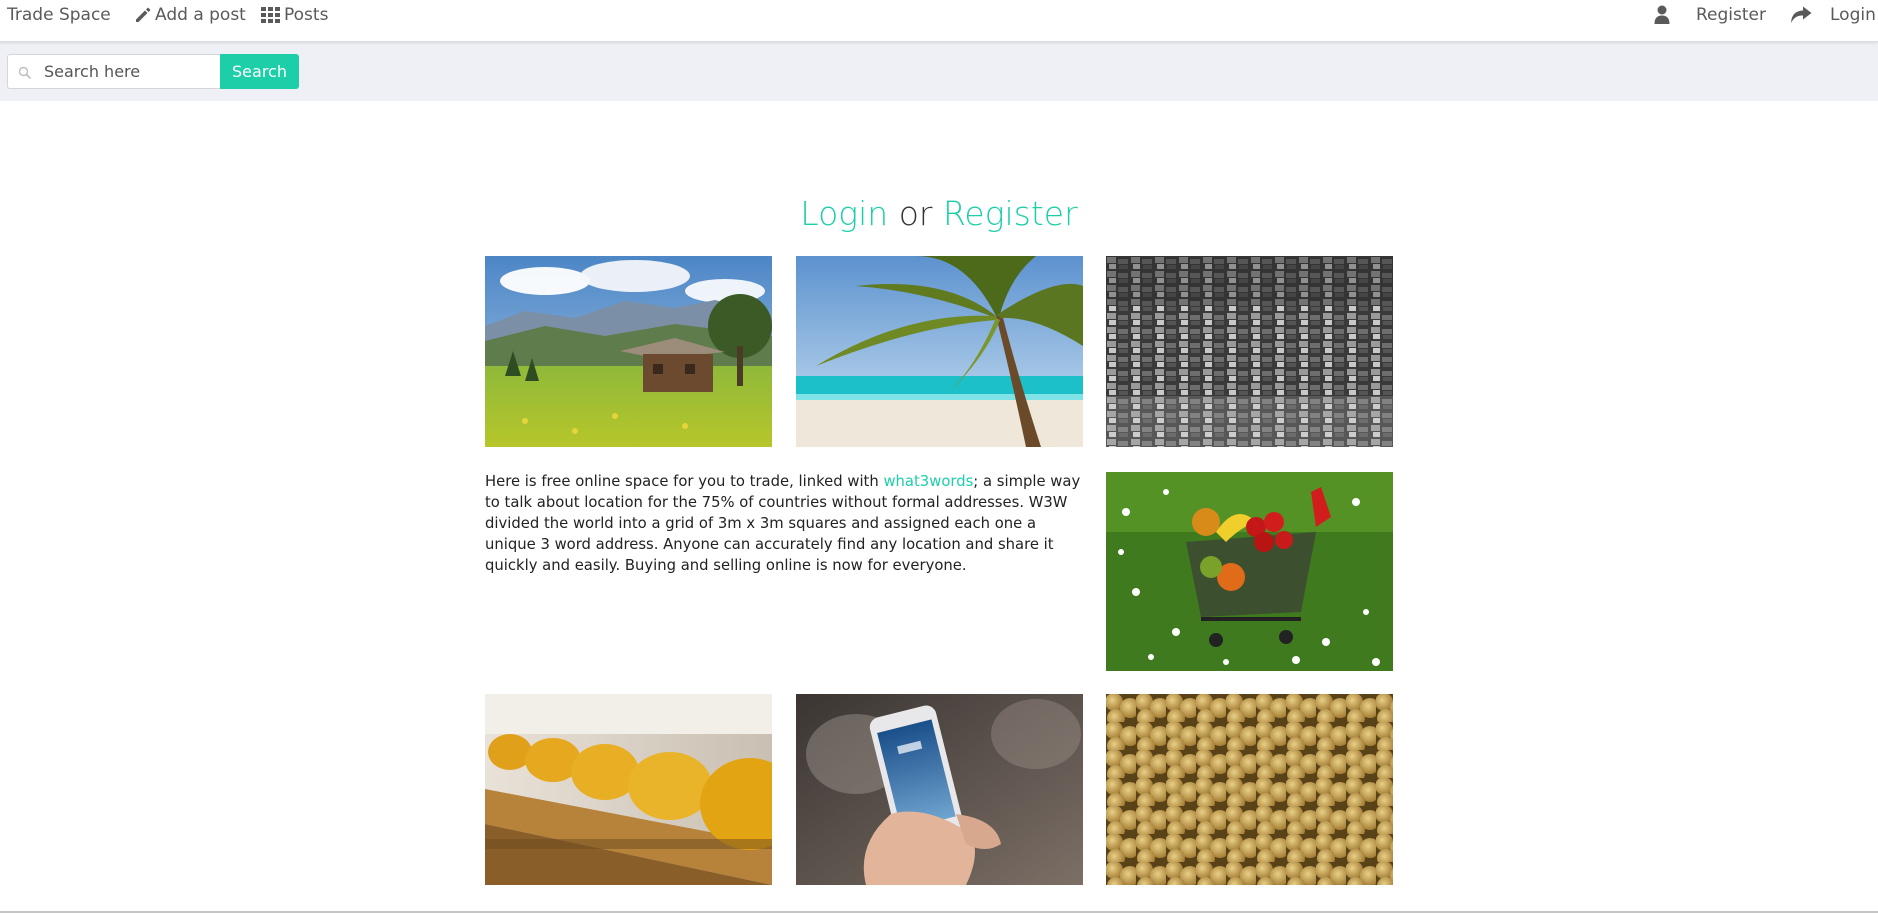 This screenshot has height=913, width=1878. Describe the element at coordinates (1249, 351) in the screenshot. I see `city-hillside-photo` at that location.